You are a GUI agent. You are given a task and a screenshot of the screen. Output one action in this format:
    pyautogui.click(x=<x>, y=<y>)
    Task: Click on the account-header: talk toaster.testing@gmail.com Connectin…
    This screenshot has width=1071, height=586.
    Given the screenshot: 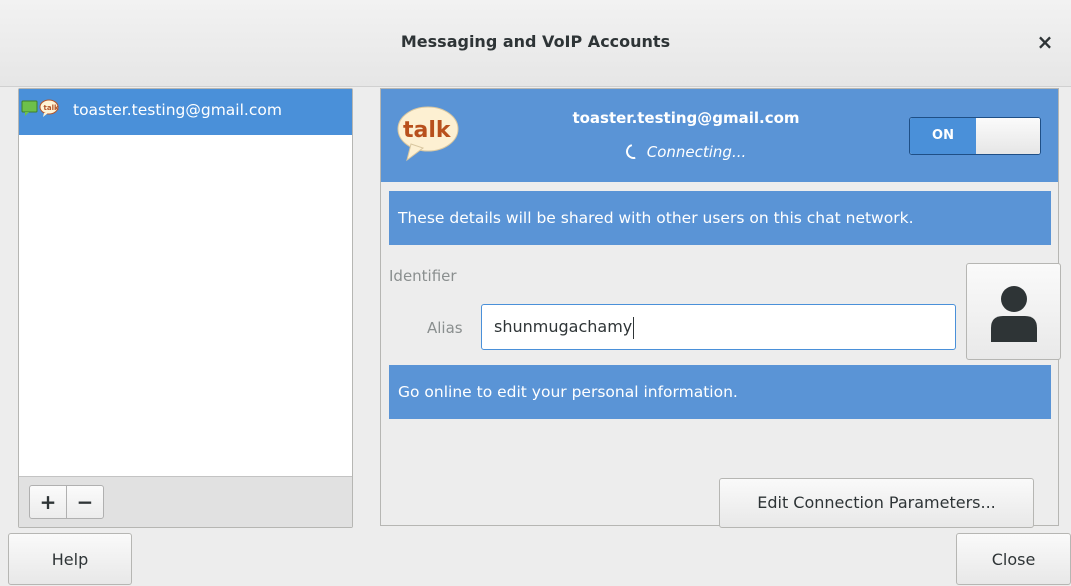 What is the action you would take?
    pyautogui.click(x=719, y=135)
    